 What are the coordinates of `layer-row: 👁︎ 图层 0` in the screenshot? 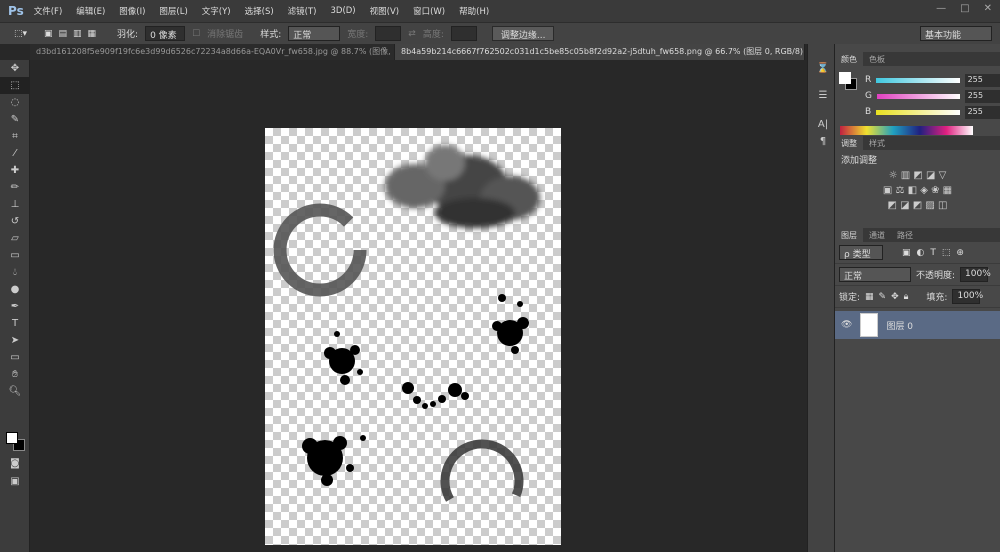 It's located at (917, 325).